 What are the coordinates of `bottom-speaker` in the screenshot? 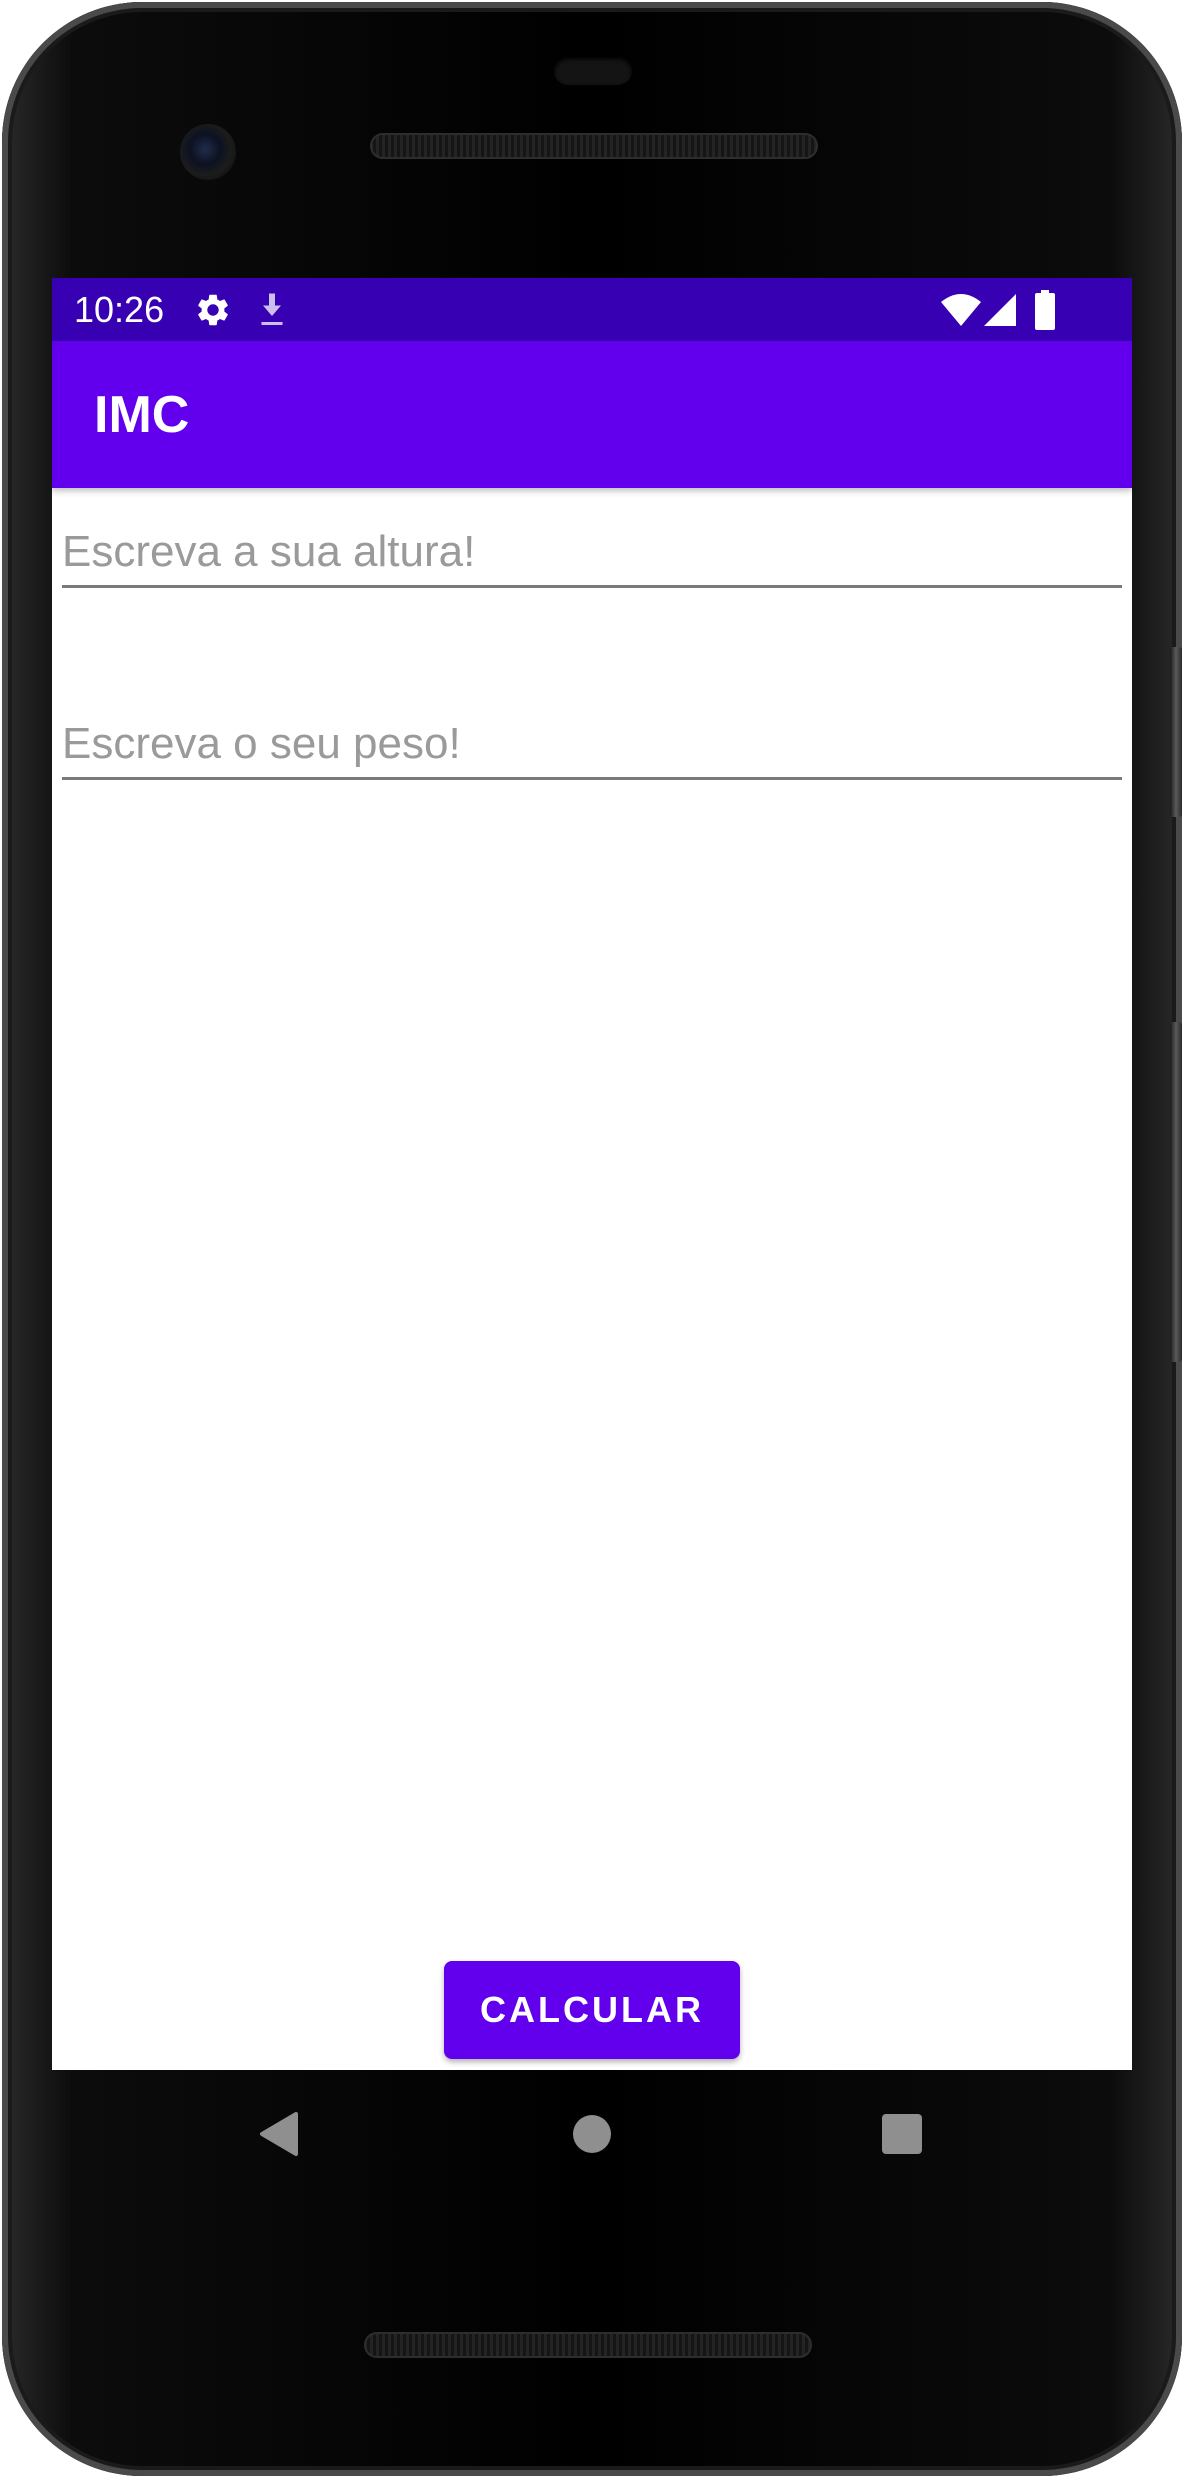 It's located at (588, 2345).